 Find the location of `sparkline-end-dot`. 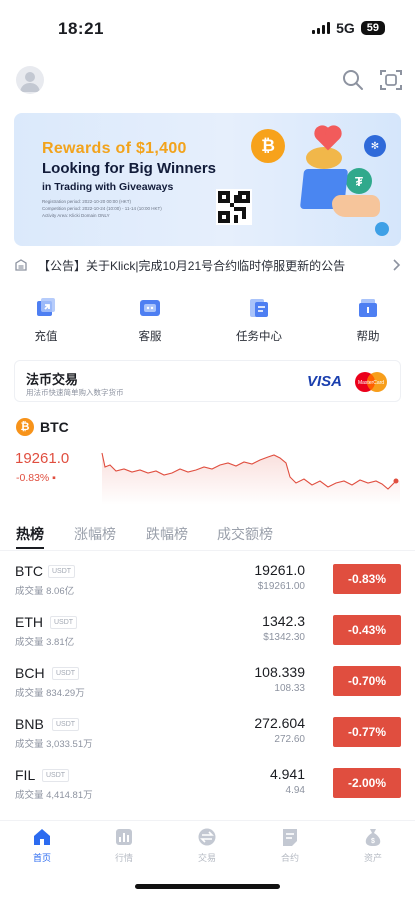

sparkline-end-dot is located at coordinates (396, 481).